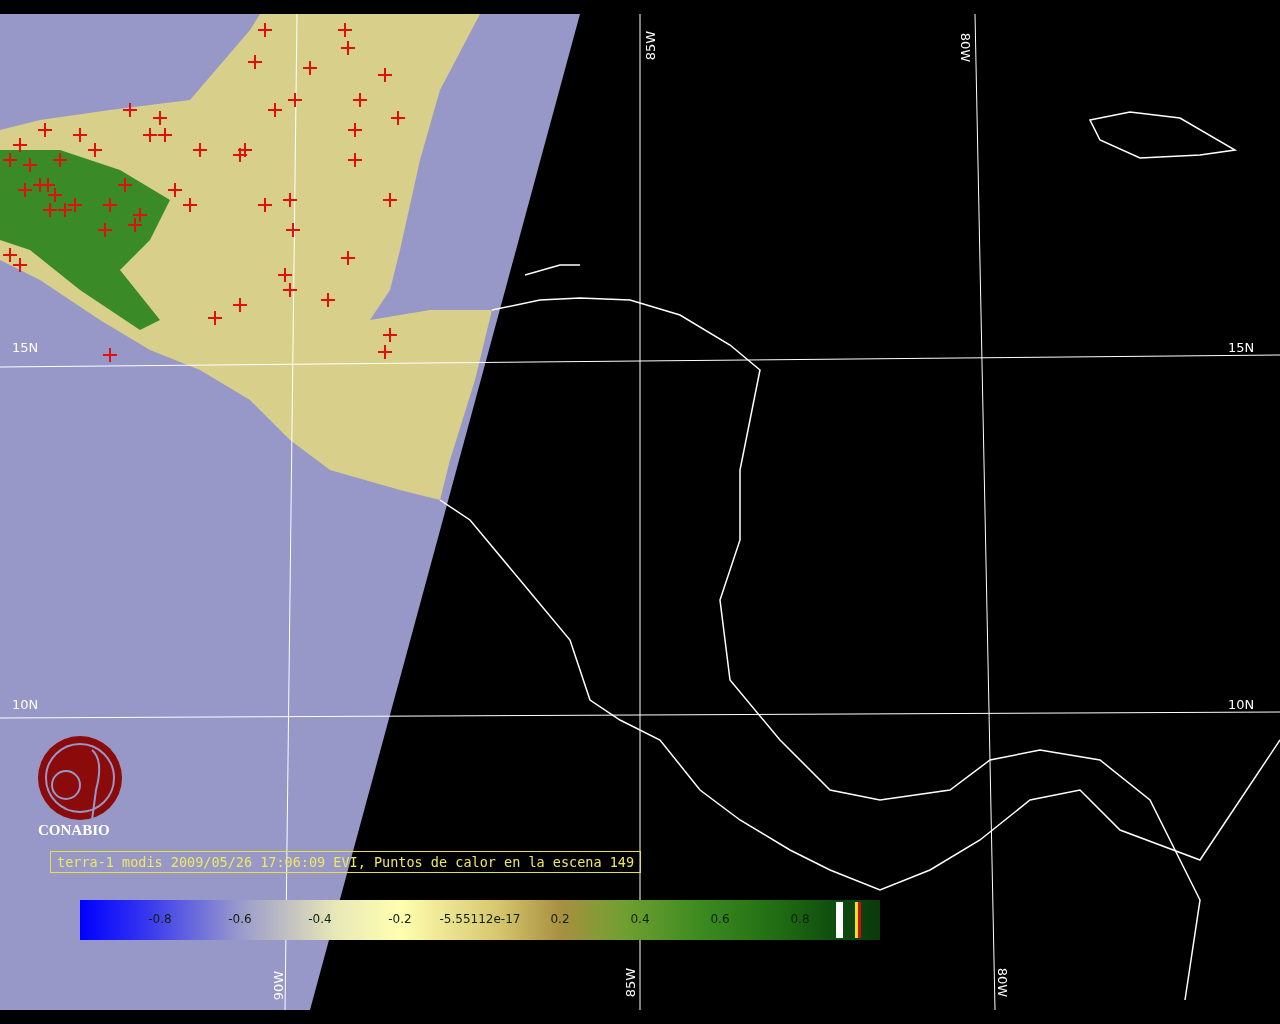 This screenshot has width=1280, height=1024. Describe the element at coordinates (839, 920) in the screenshot. I see `scale-marker` at that location.